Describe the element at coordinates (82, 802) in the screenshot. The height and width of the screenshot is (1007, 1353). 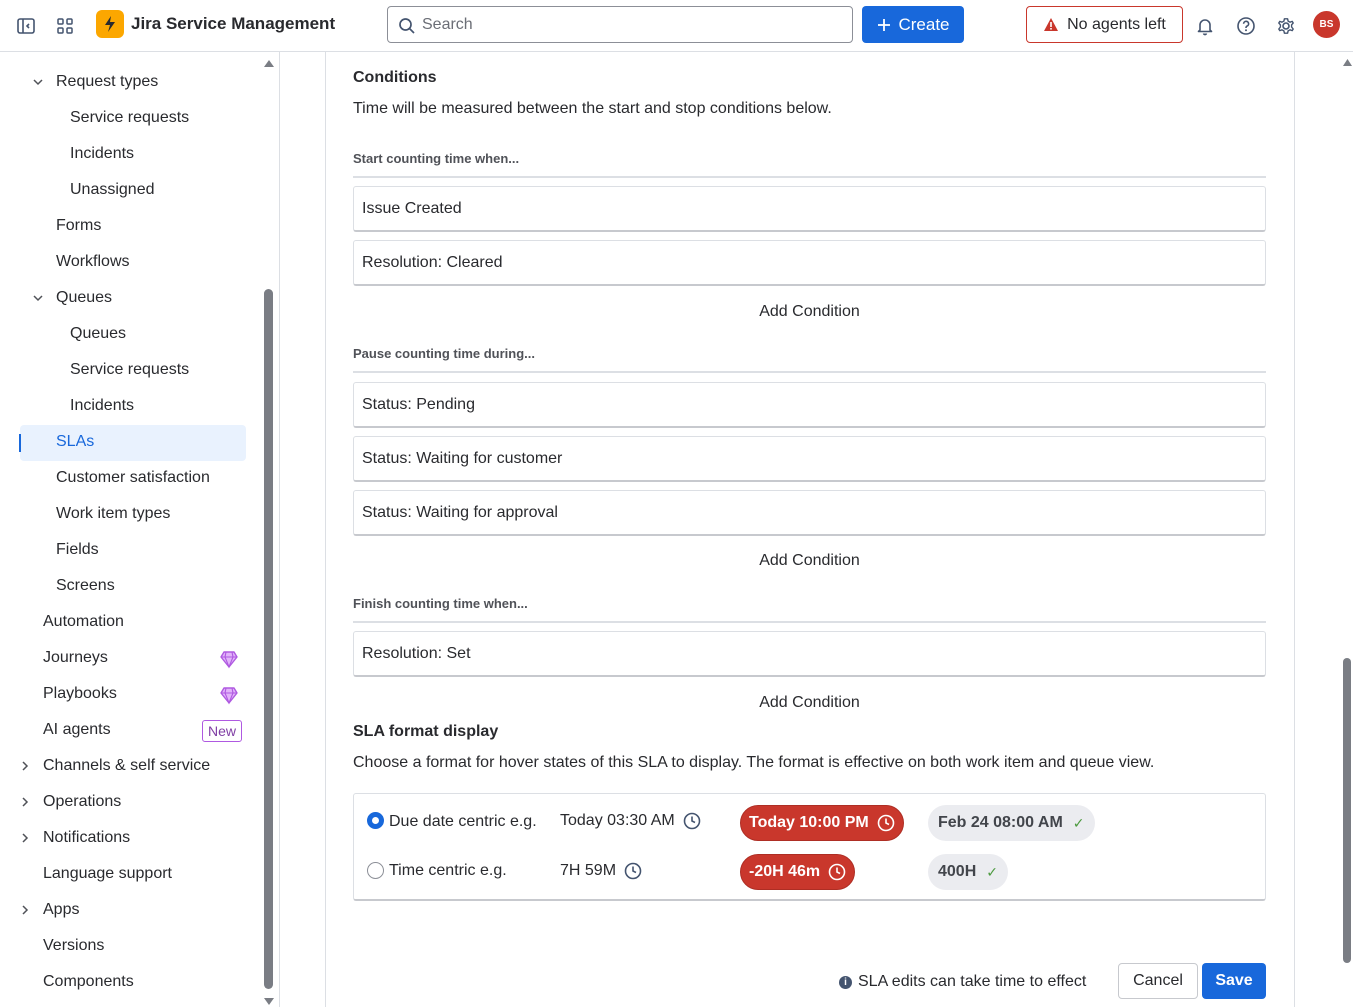
I see `sidebar-item-operations: Operations` at that location.